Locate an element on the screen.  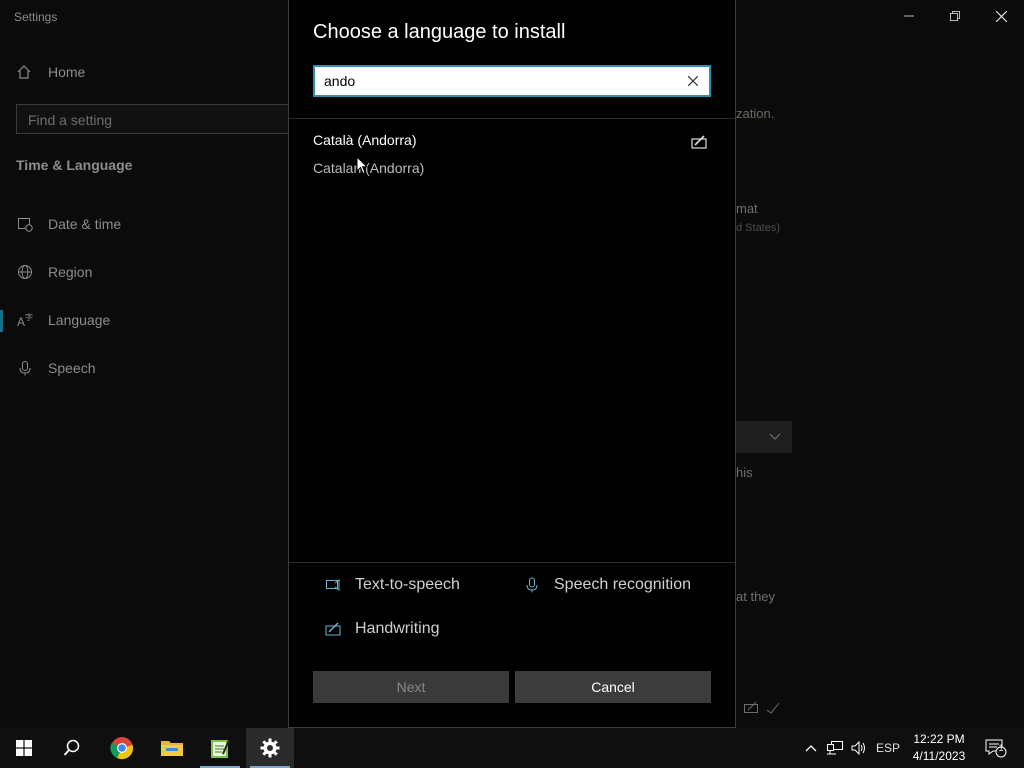
folder-icon is located at coordinates (172, 748).